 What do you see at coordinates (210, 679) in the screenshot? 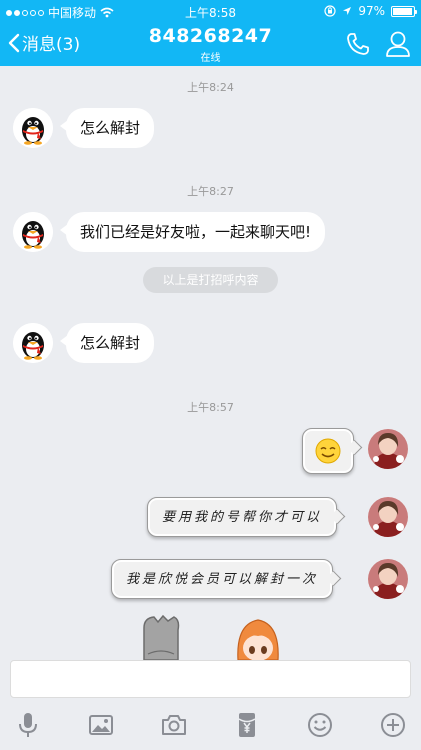
I see `message-input` at bounding box center [210, 679].